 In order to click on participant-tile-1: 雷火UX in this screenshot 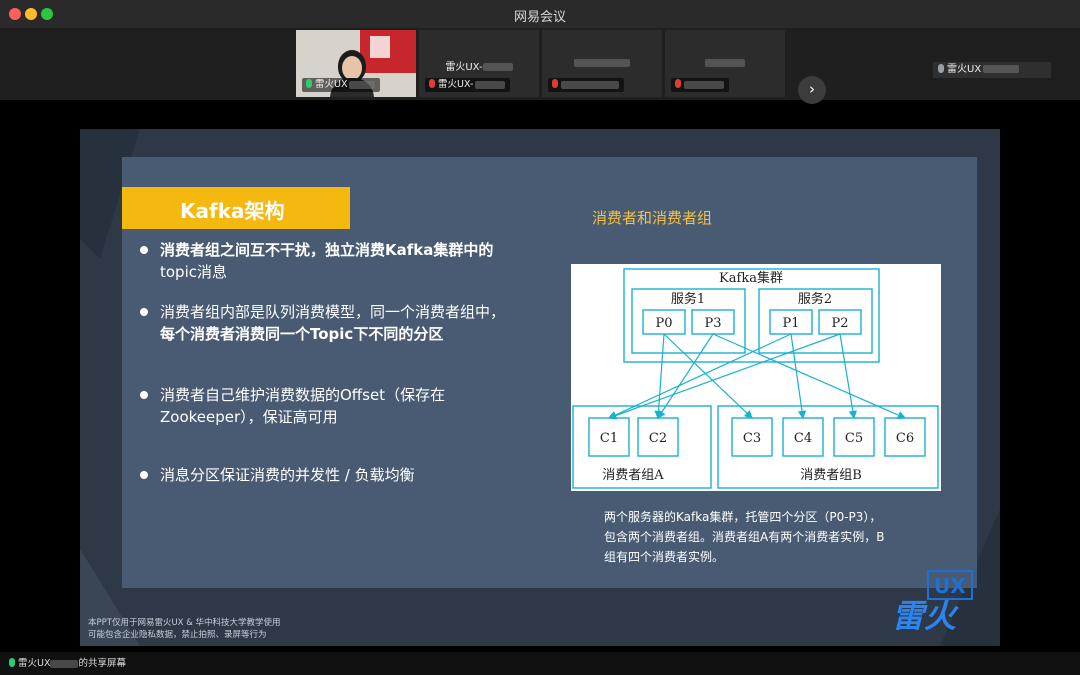, I will do `click(356, 63)`.